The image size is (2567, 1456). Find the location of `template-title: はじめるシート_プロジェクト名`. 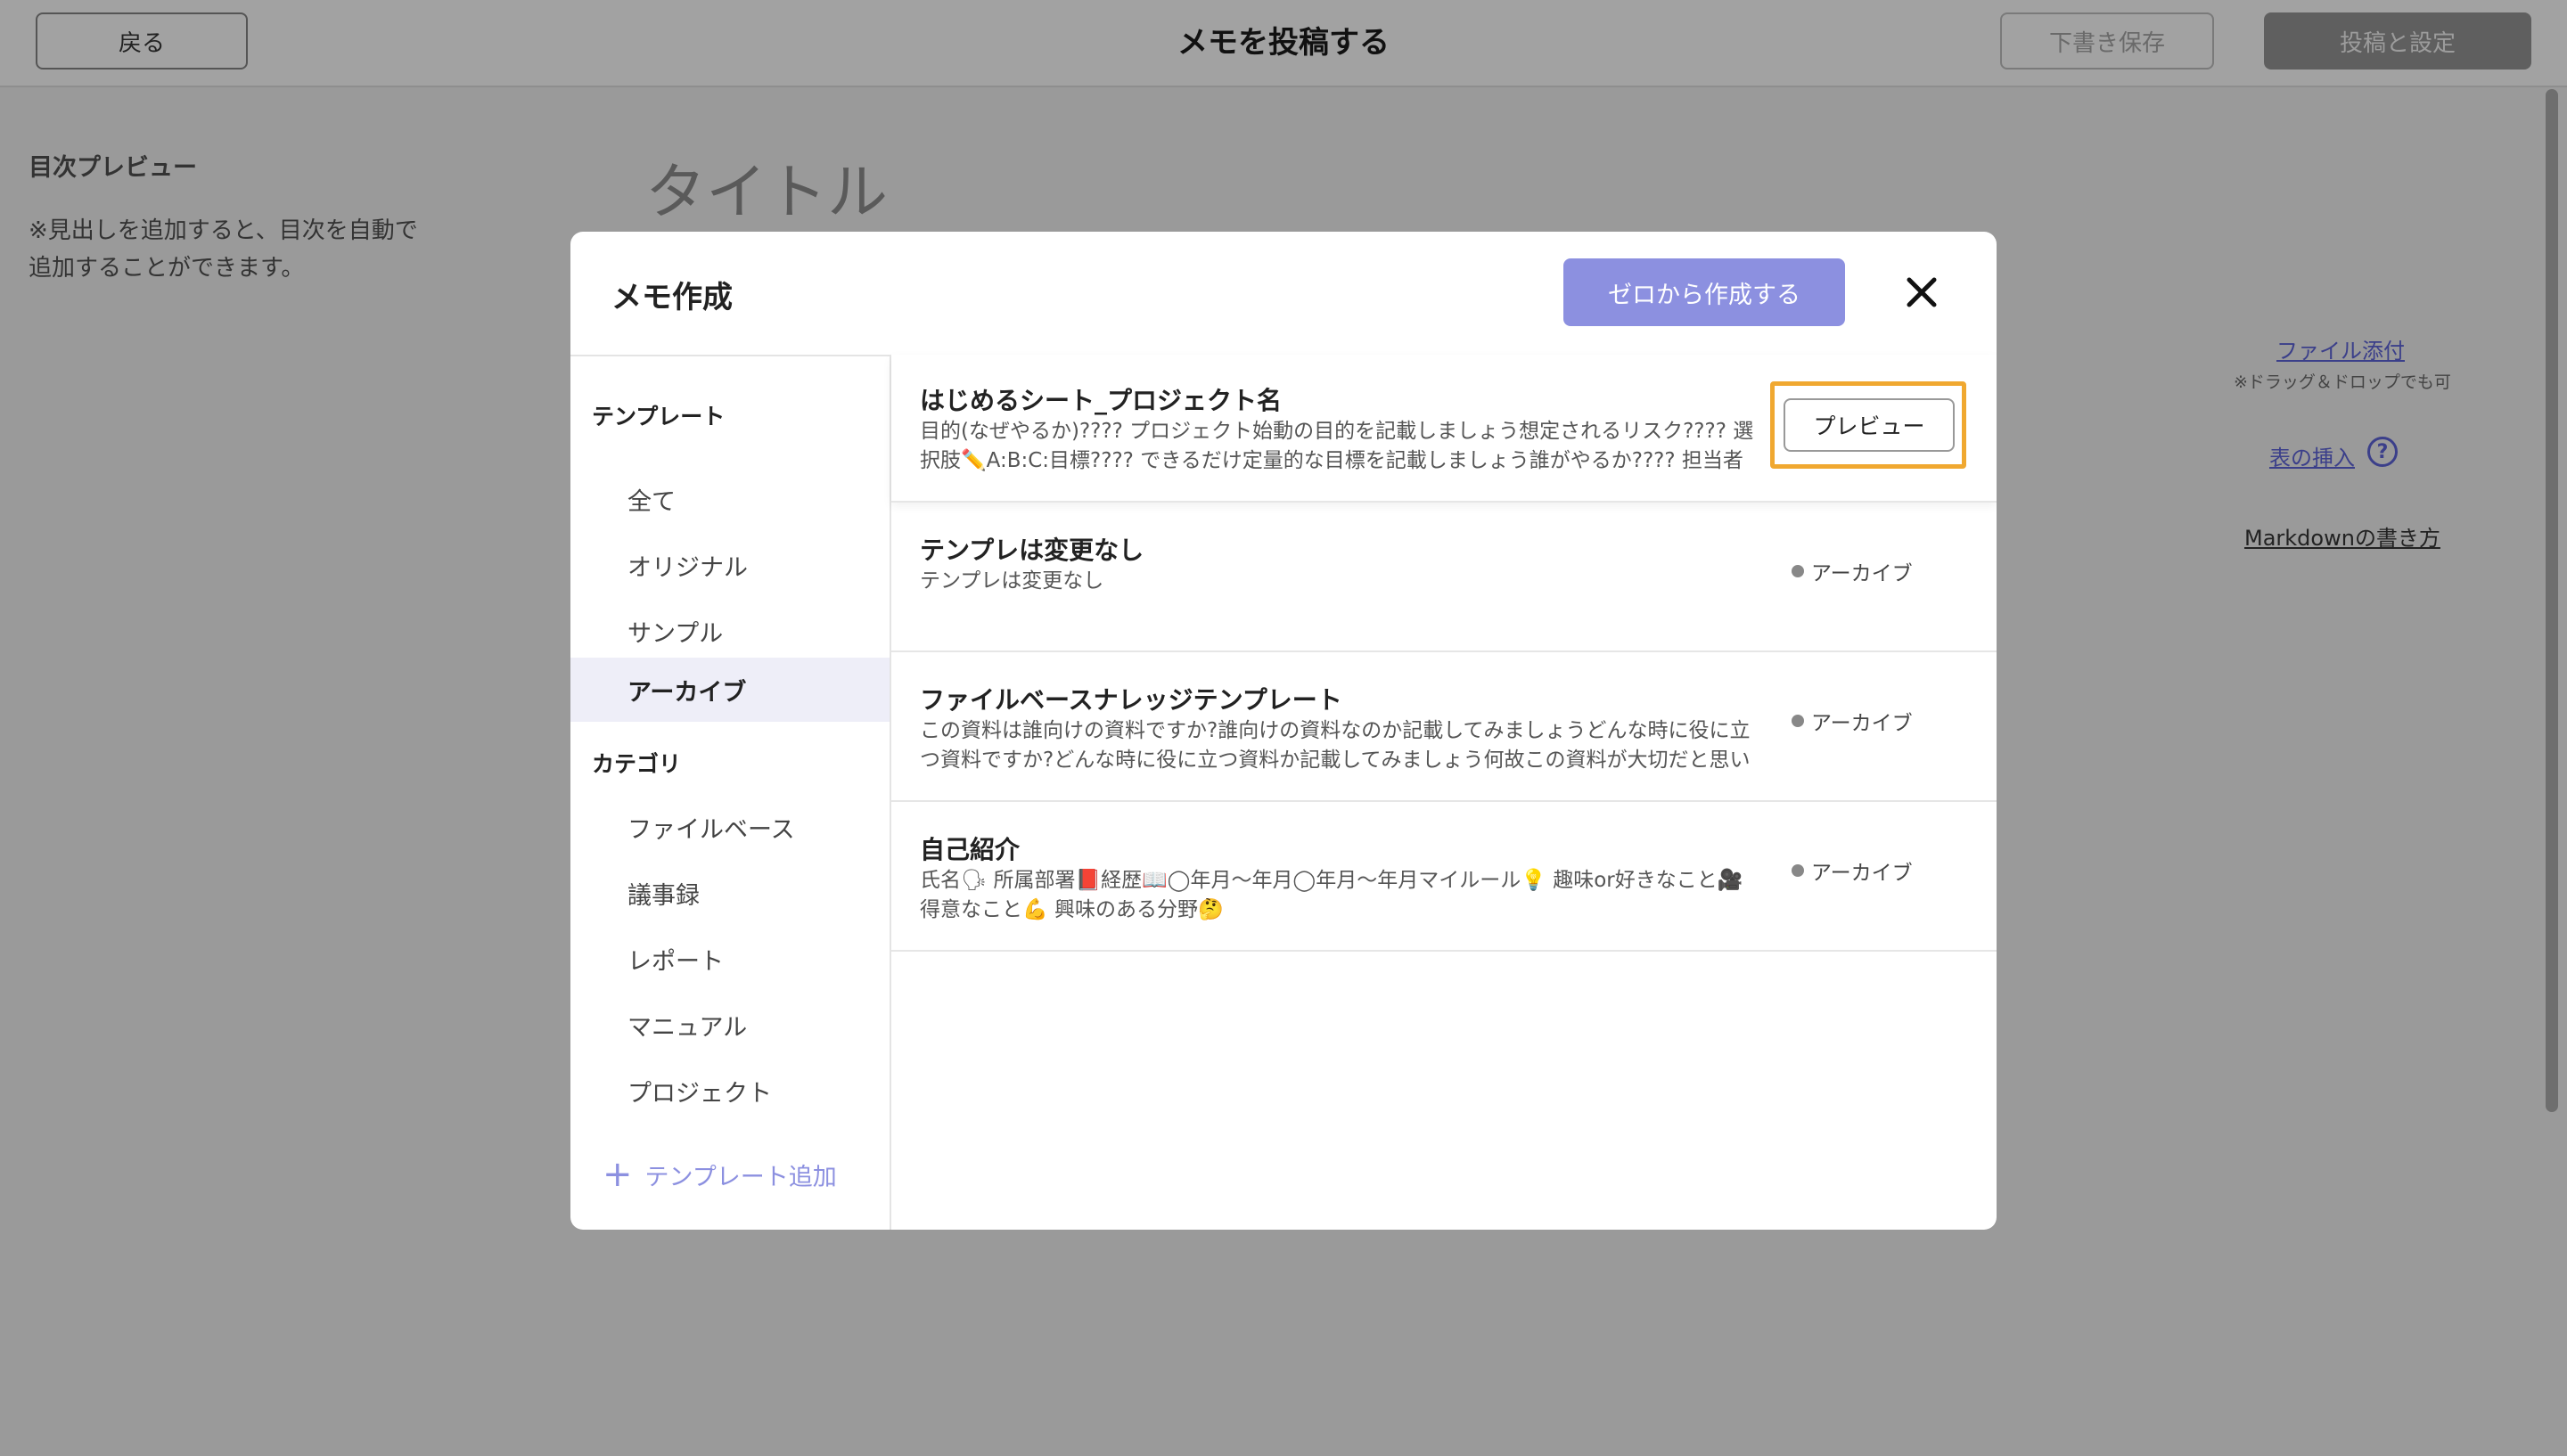

template-title: はじめるシート_プロジェクト名 is located at coordinates (1102, 400).